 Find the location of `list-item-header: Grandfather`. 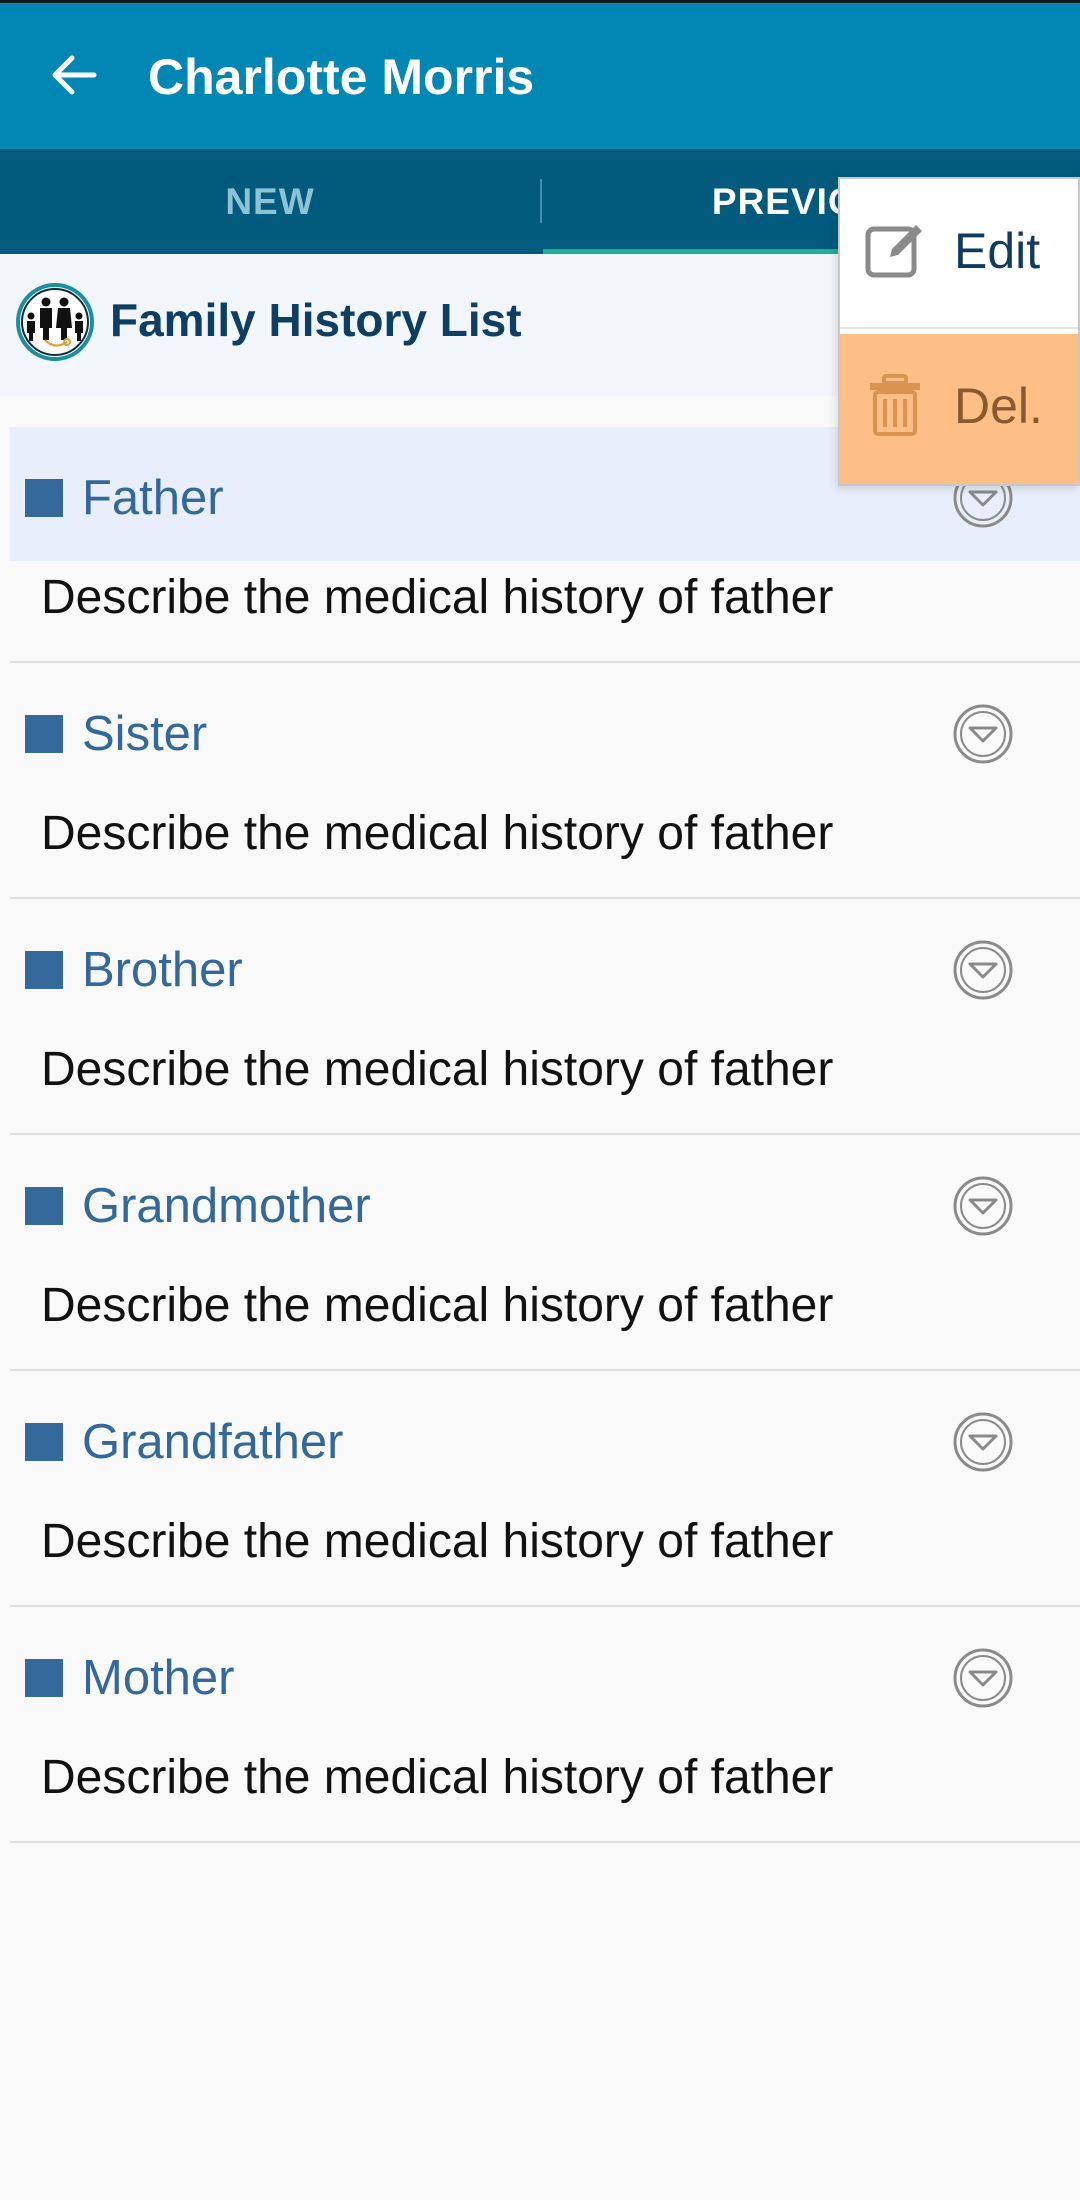

list-item-header: Grandfather is located at coordinates (545, 1438).